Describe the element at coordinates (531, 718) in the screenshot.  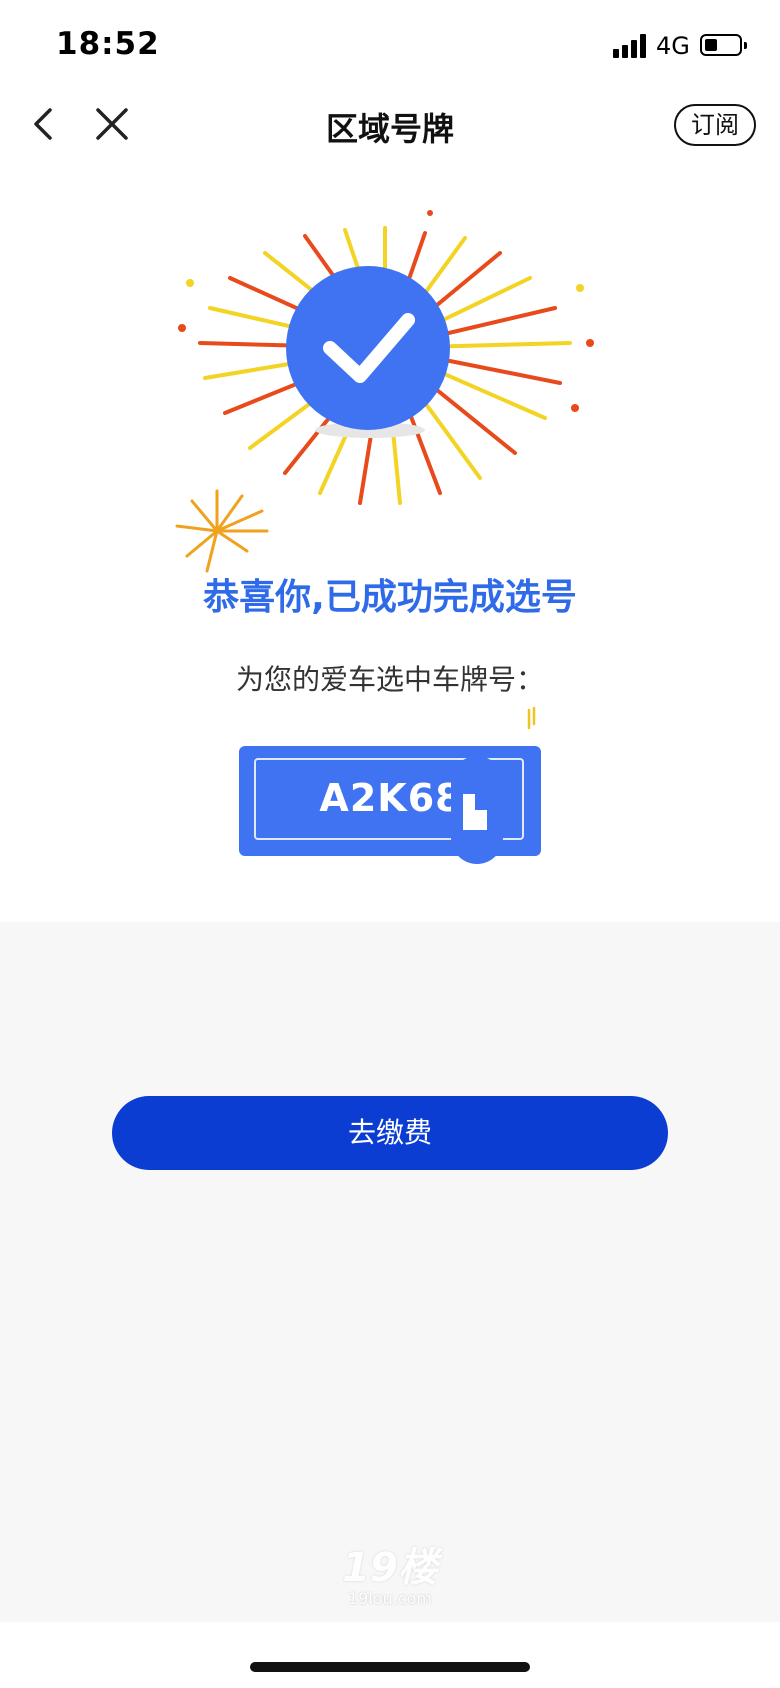
I see `spark-icon` at that location.